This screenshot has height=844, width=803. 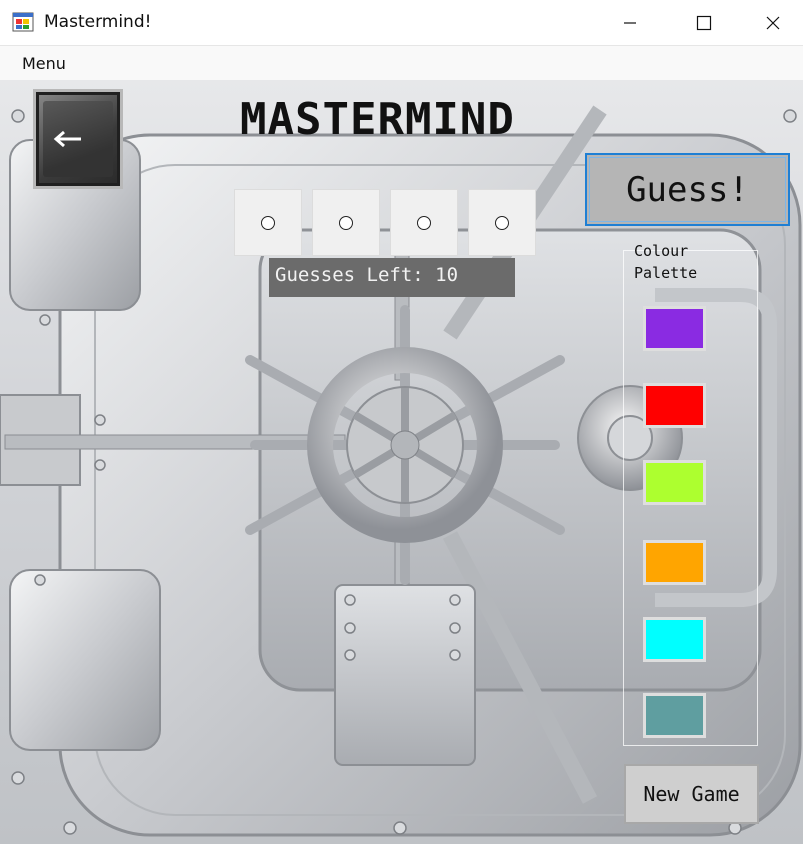 I want to click on back-key-face, so click(x=78, y=139).